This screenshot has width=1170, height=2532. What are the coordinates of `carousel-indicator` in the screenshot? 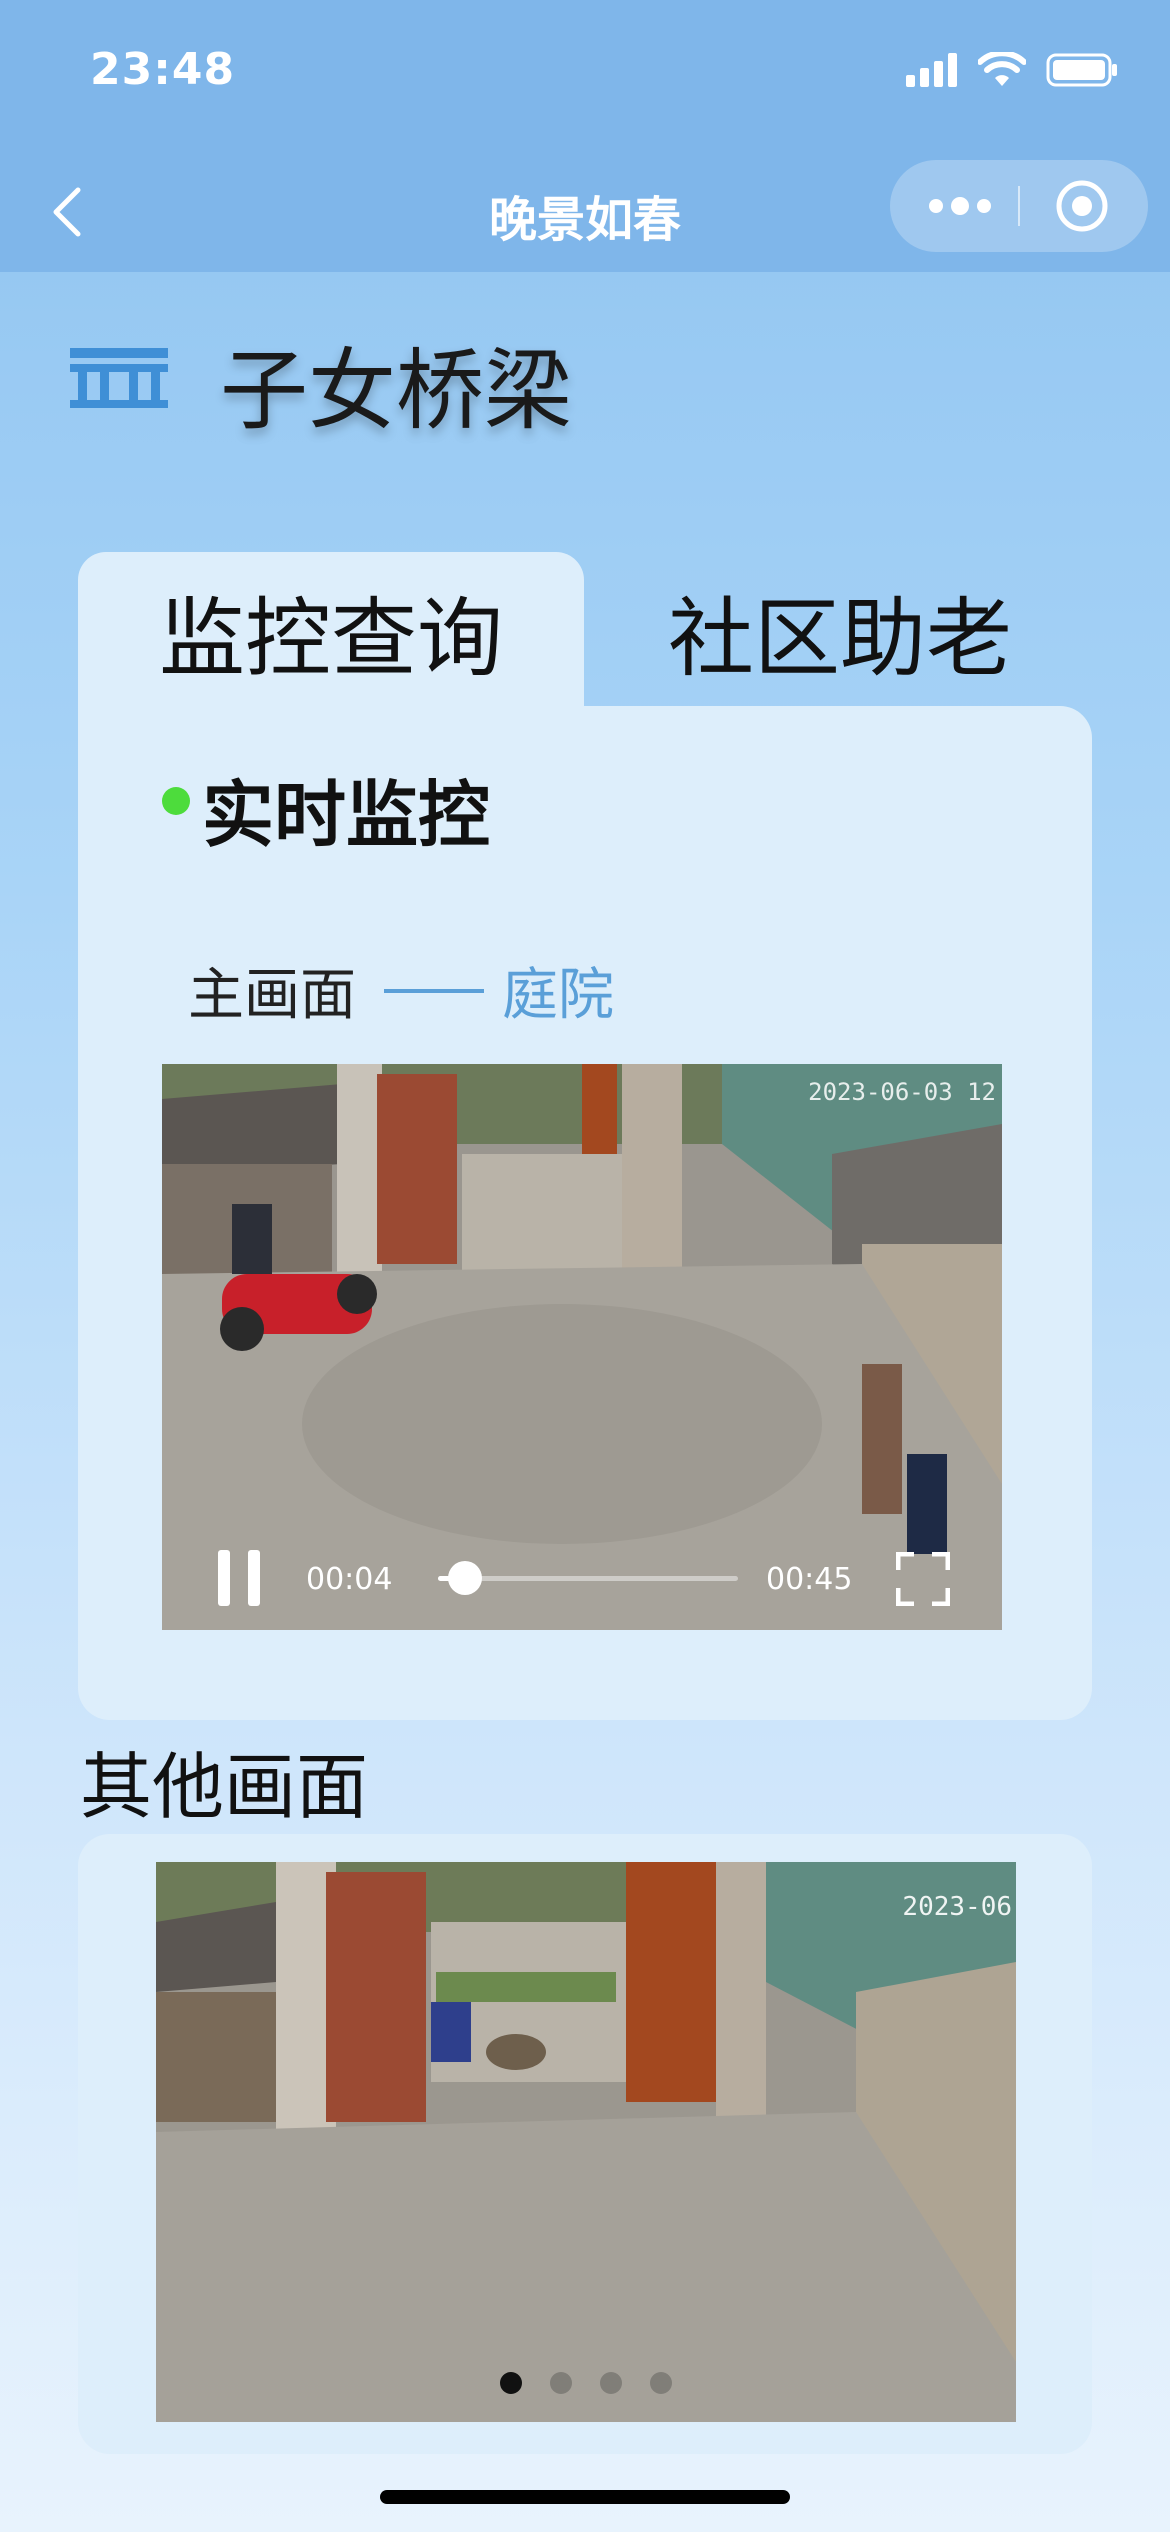 It's located at (586, 2383).